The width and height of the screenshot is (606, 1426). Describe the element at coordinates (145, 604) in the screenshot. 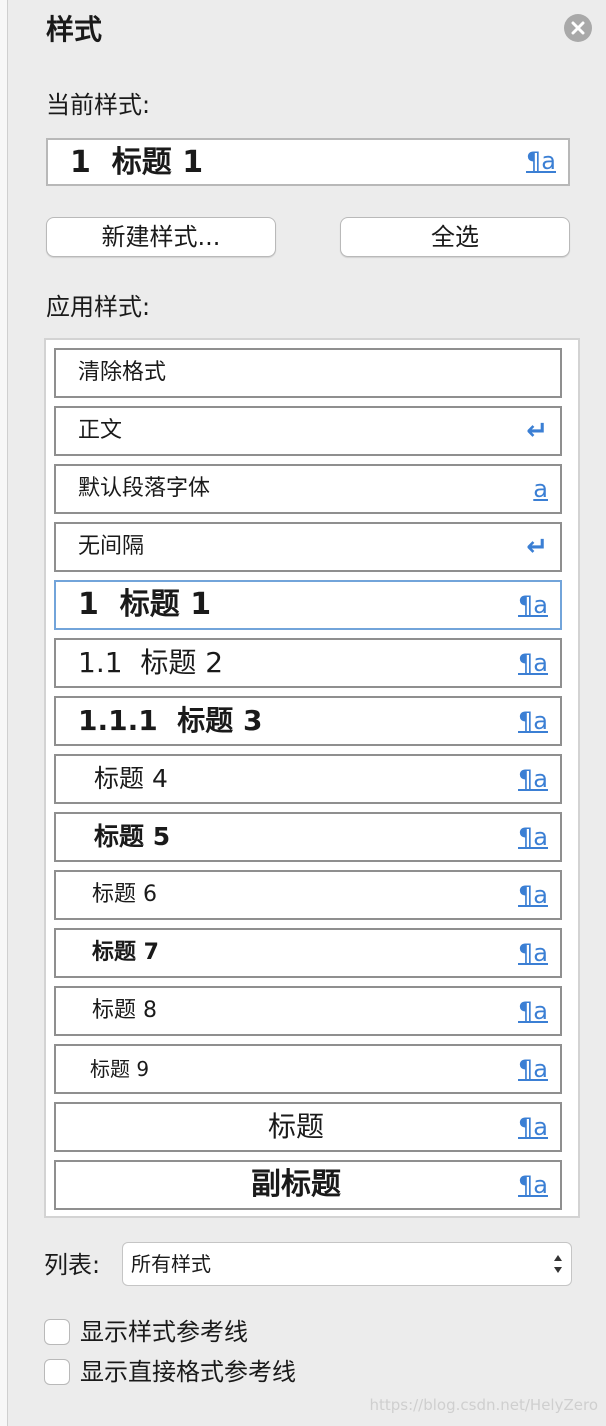

I see `style-item-label: 1 标题 1` at that location.